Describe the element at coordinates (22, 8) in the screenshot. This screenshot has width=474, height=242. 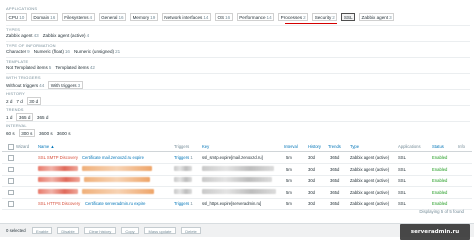
I see `applications-title: APPLICATIONS` at that location.